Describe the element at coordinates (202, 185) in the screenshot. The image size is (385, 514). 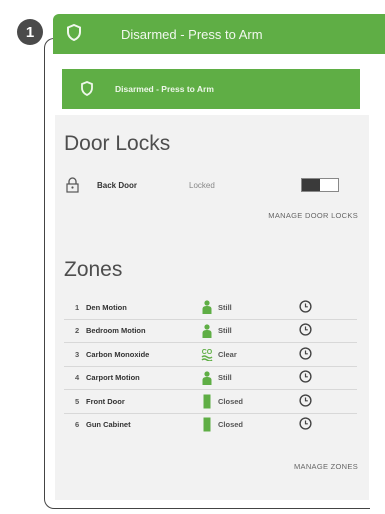
I see `door-lock-status: Locked` at that location.